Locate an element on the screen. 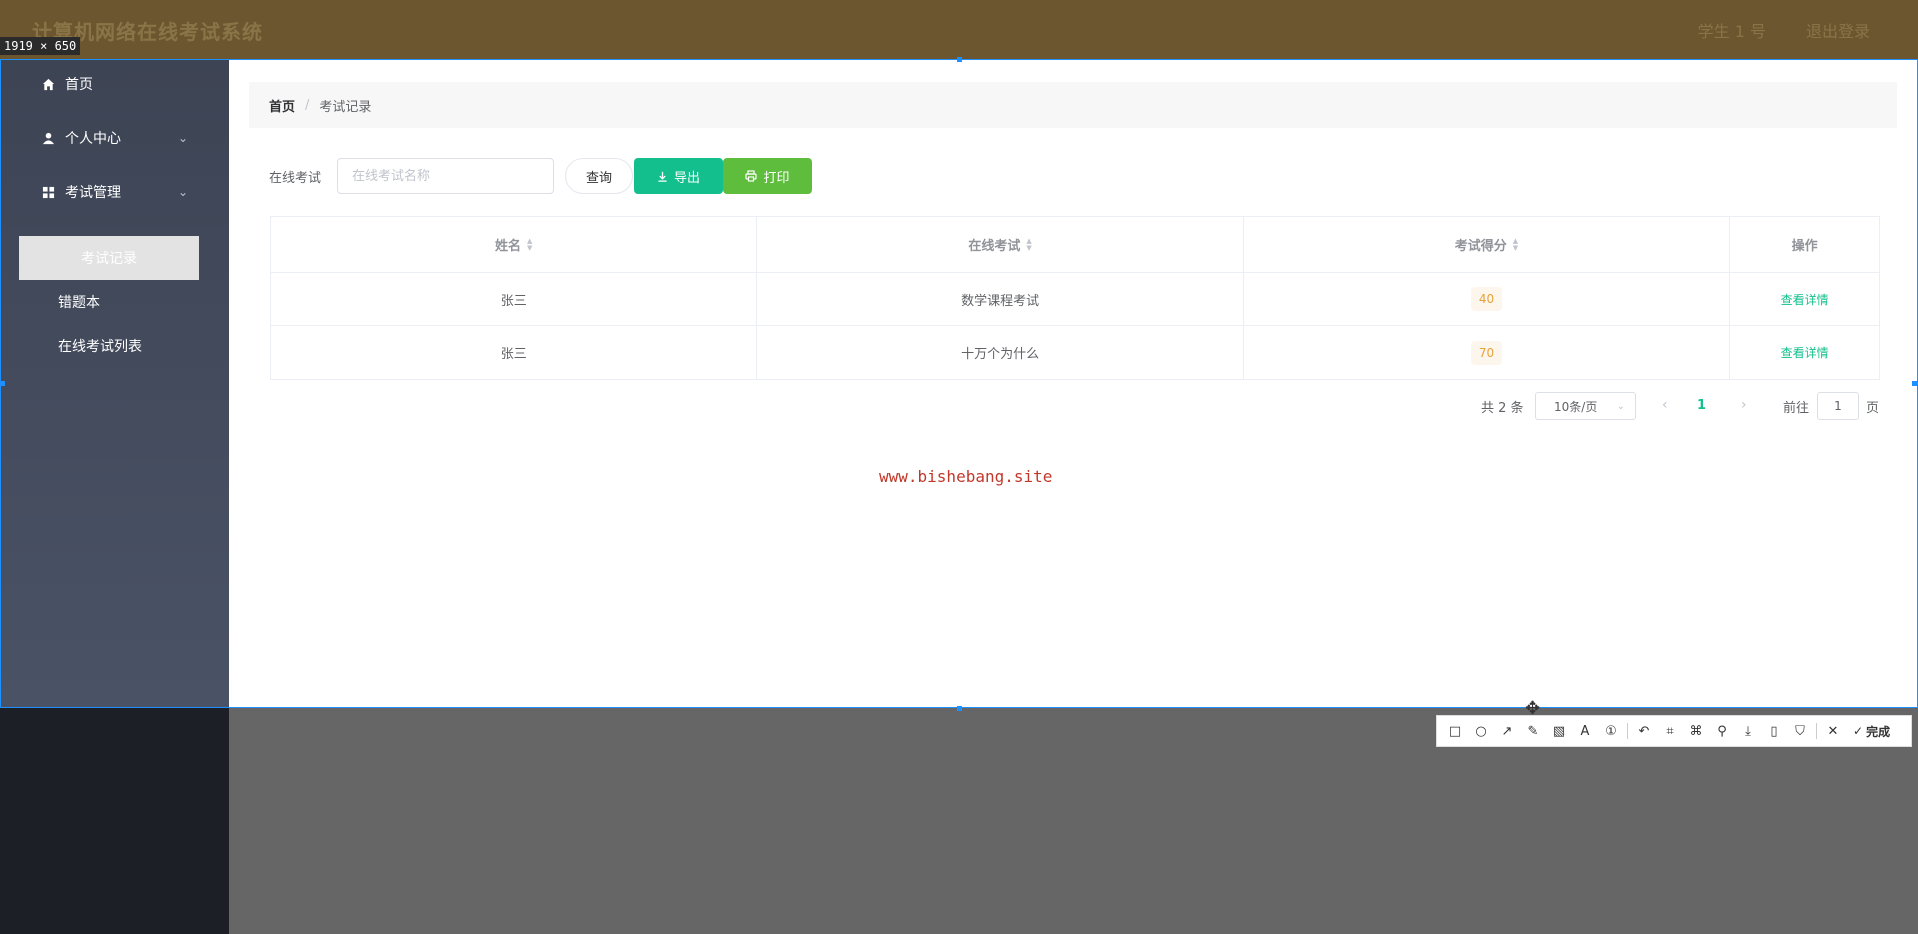 Image resolution: width=1918 pixels, height=934 pixels. done-label: 完成 is located at coordinates (1878, 731).